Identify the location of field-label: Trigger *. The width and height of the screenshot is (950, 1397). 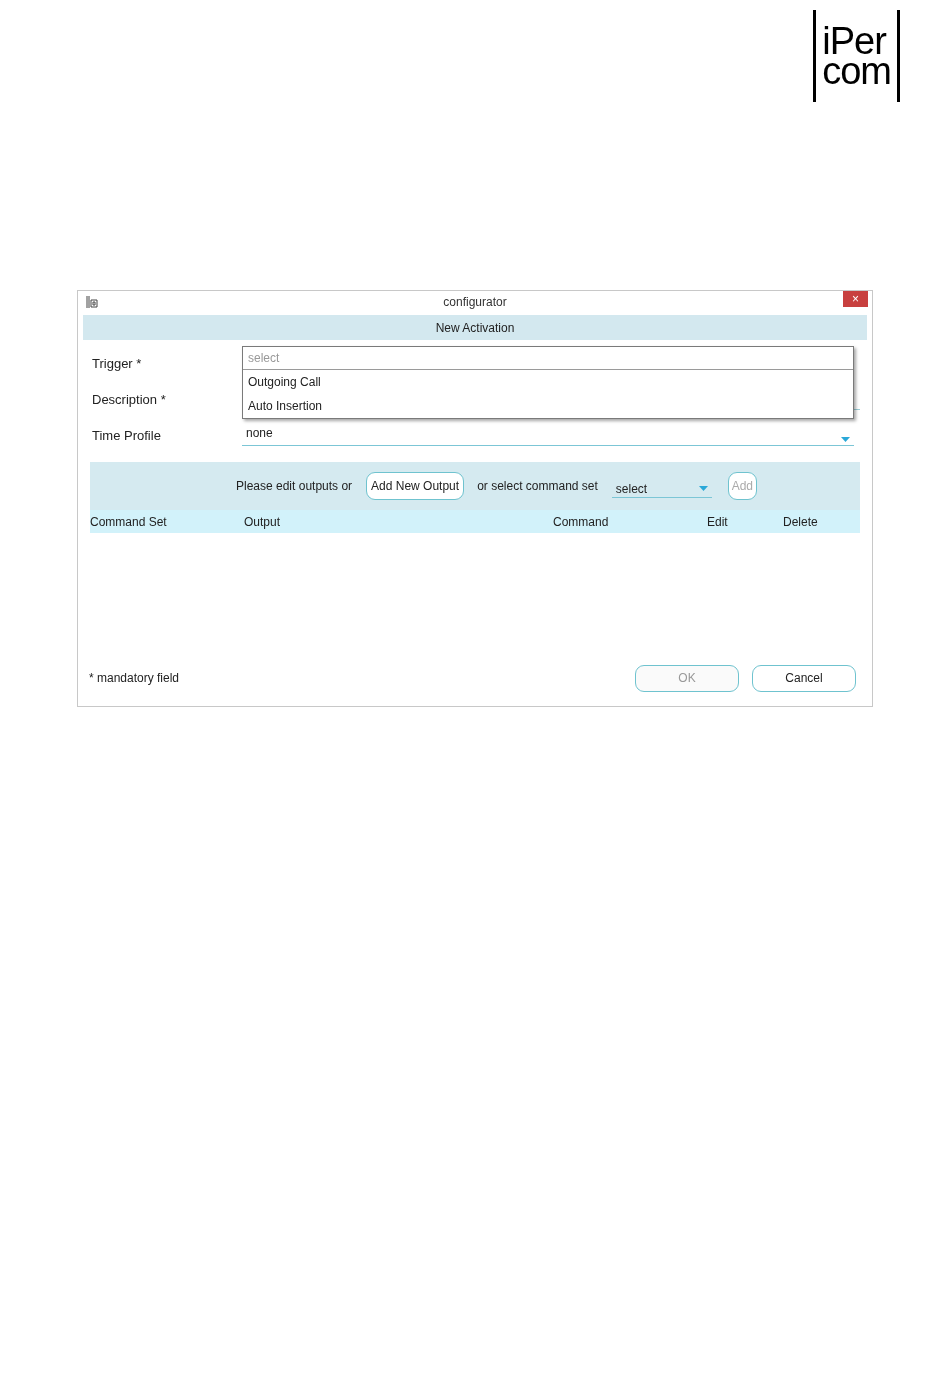
(117, 364).